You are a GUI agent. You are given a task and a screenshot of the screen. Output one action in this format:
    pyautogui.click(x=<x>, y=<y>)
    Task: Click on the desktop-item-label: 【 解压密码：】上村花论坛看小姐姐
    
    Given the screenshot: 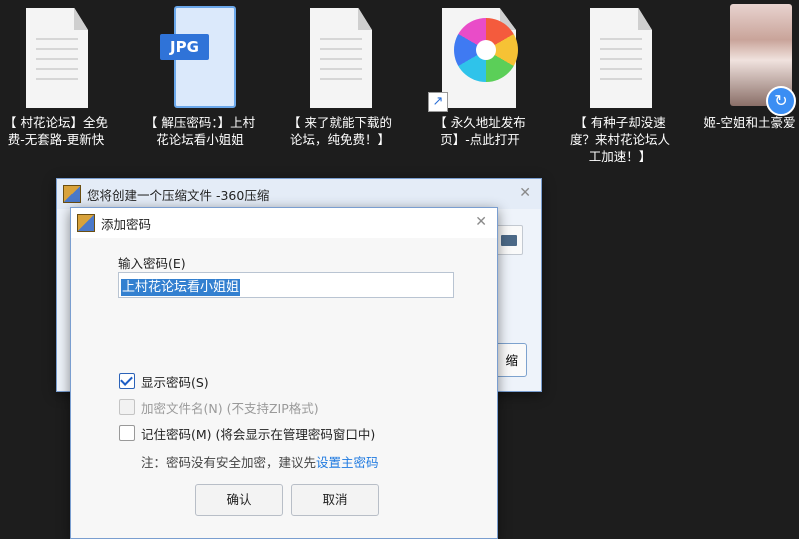 What is the action you would take?
    pyautogui.click(x=200, y=131)
    